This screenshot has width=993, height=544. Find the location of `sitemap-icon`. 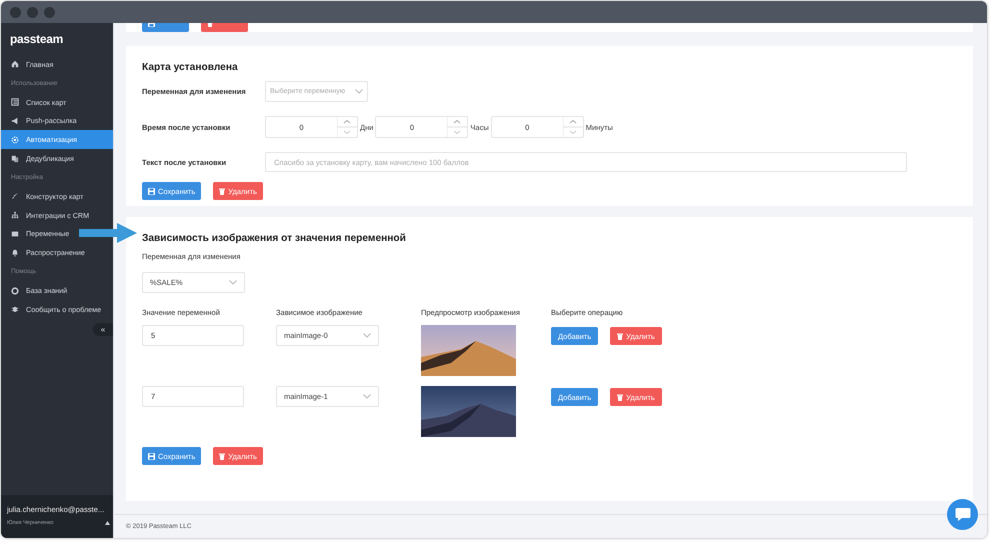

sitemap-icon is located at coordinates (15, 215).